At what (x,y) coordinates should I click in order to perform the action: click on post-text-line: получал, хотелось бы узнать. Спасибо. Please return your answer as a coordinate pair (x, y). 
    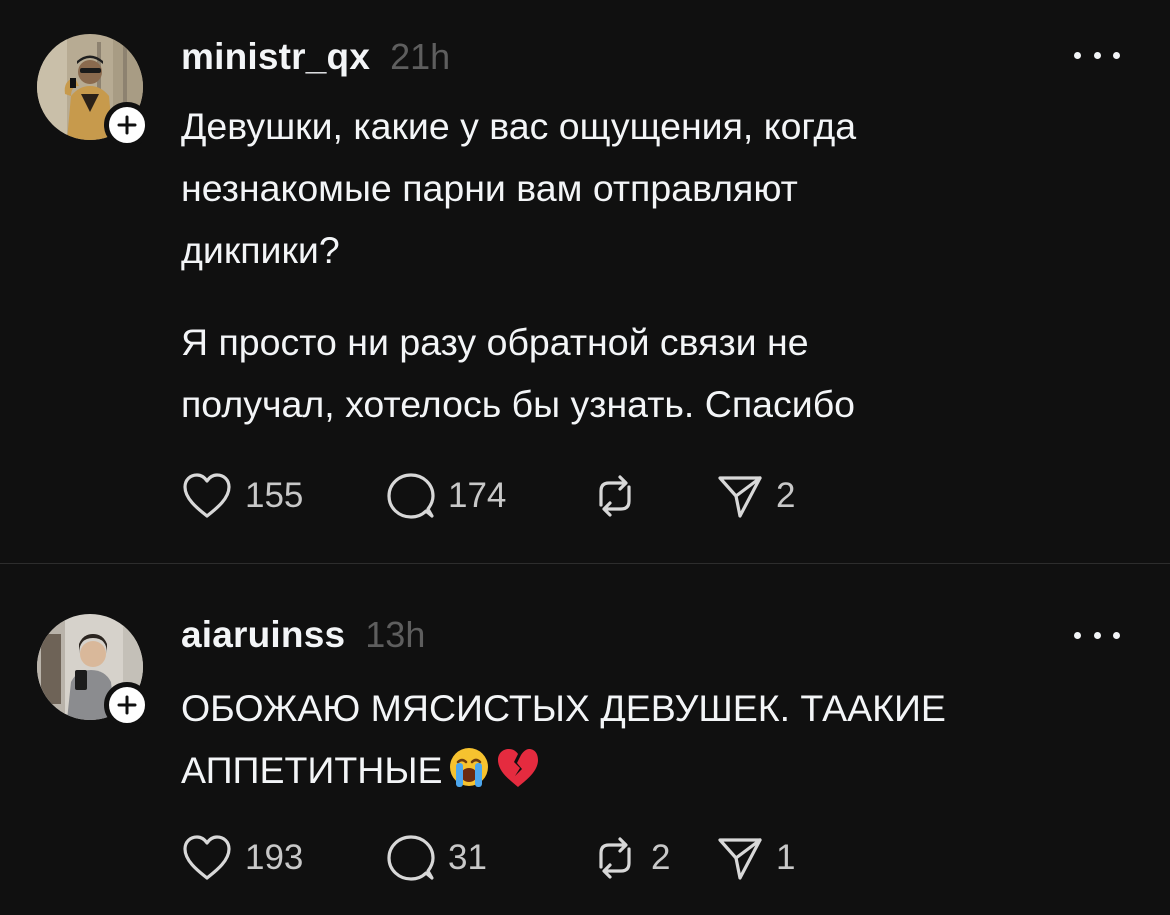
    Looking at the image, I should click on (518, 404).